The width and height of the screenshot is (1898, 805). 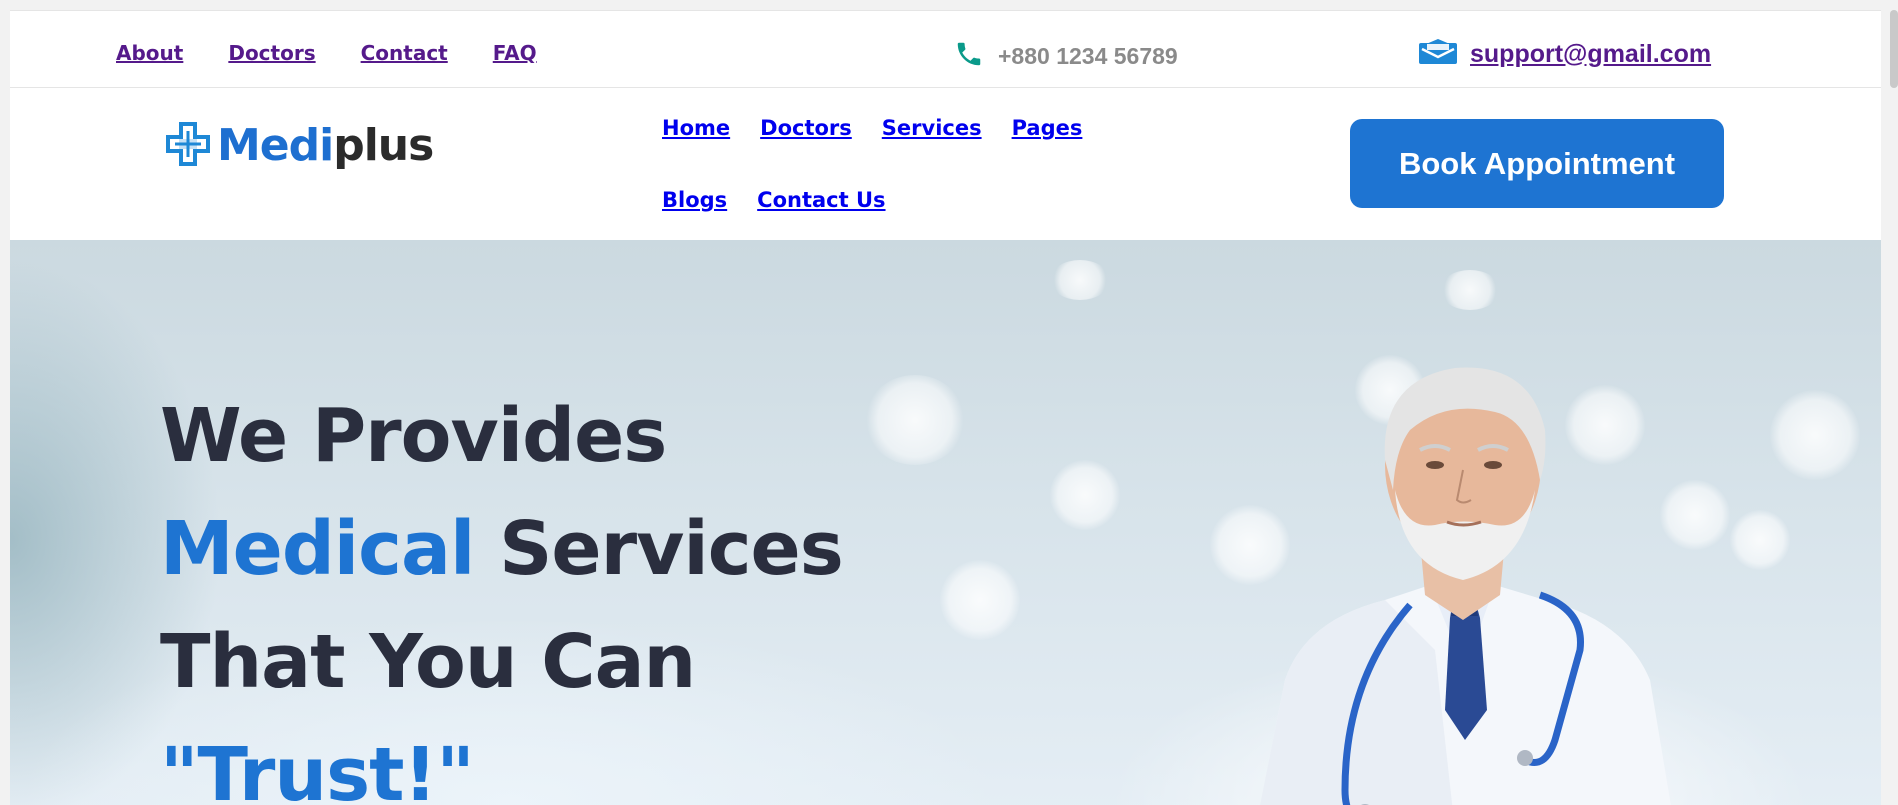 What do you see at coordinates (1537, 163) in the screenshot?
I see `book-appointment-button: Book Appointment` at bounding box center [1537, 163].